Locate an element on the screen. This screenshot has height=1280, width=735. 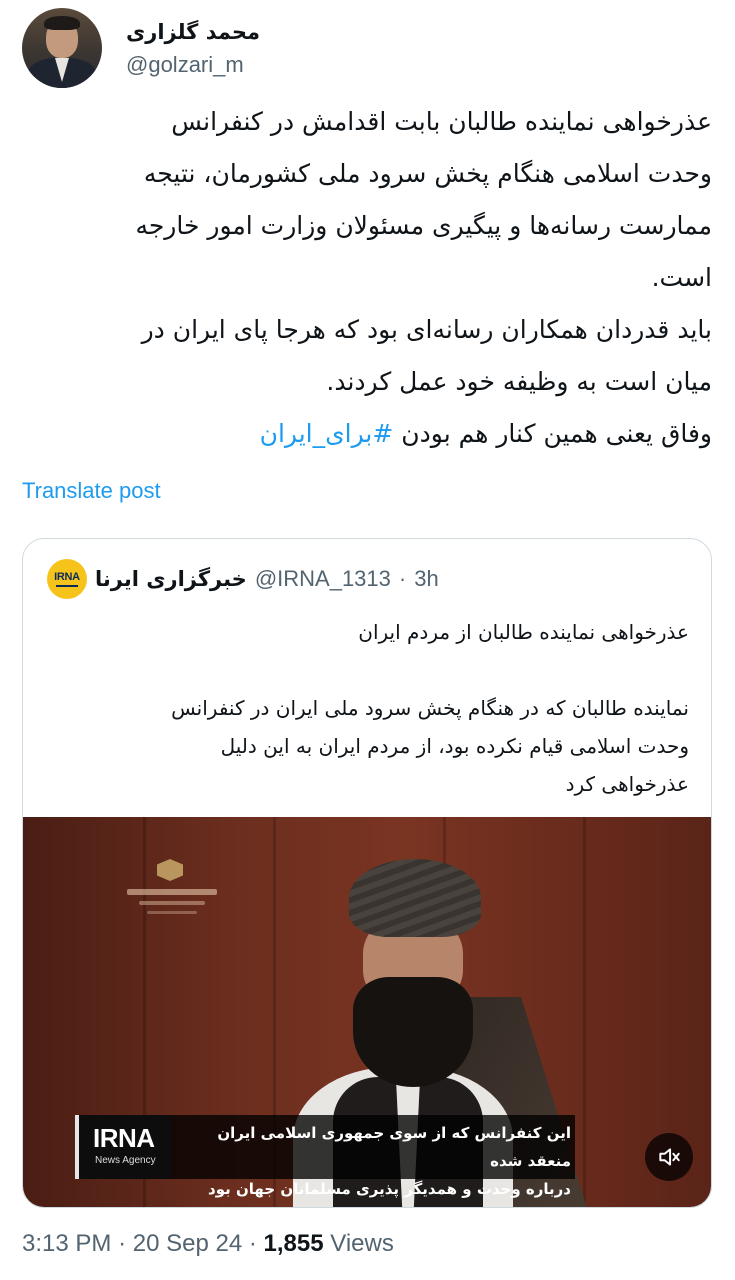
tweet-line-last: وفاق یعنی همین کنار هم بودن #برای_ایران is located at coordinates (367, 434).